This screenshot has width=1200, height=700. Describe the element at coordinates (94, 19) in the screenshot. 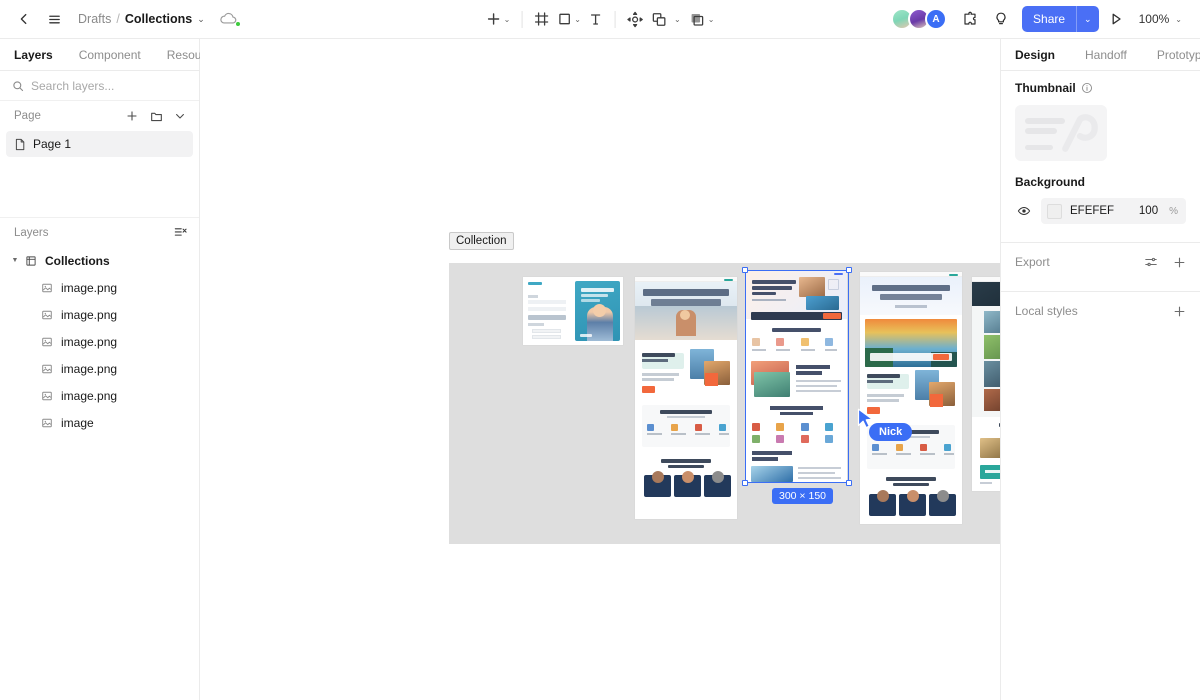

I see `breadcrumb-parent: Drafts` at that location.